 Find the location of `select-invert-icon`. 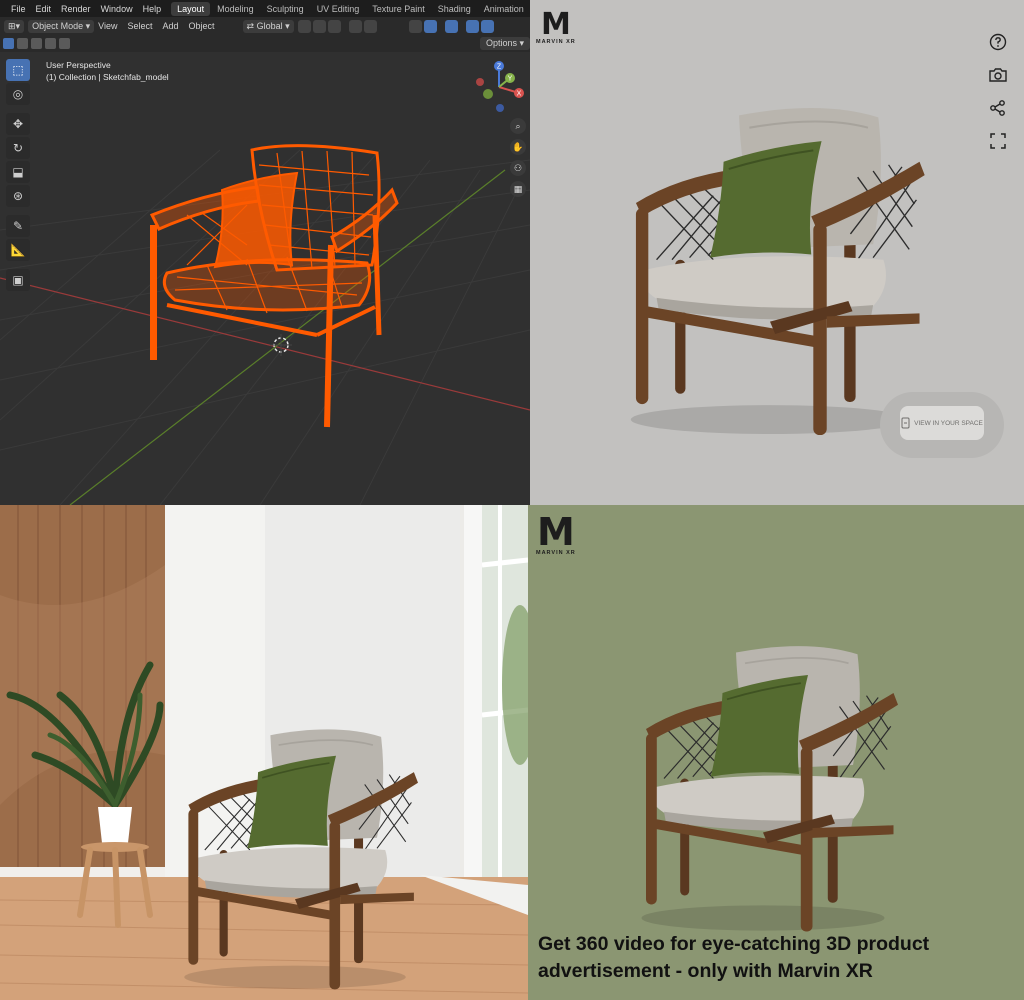

select-invert-icon is located at coordinates (50, 43).